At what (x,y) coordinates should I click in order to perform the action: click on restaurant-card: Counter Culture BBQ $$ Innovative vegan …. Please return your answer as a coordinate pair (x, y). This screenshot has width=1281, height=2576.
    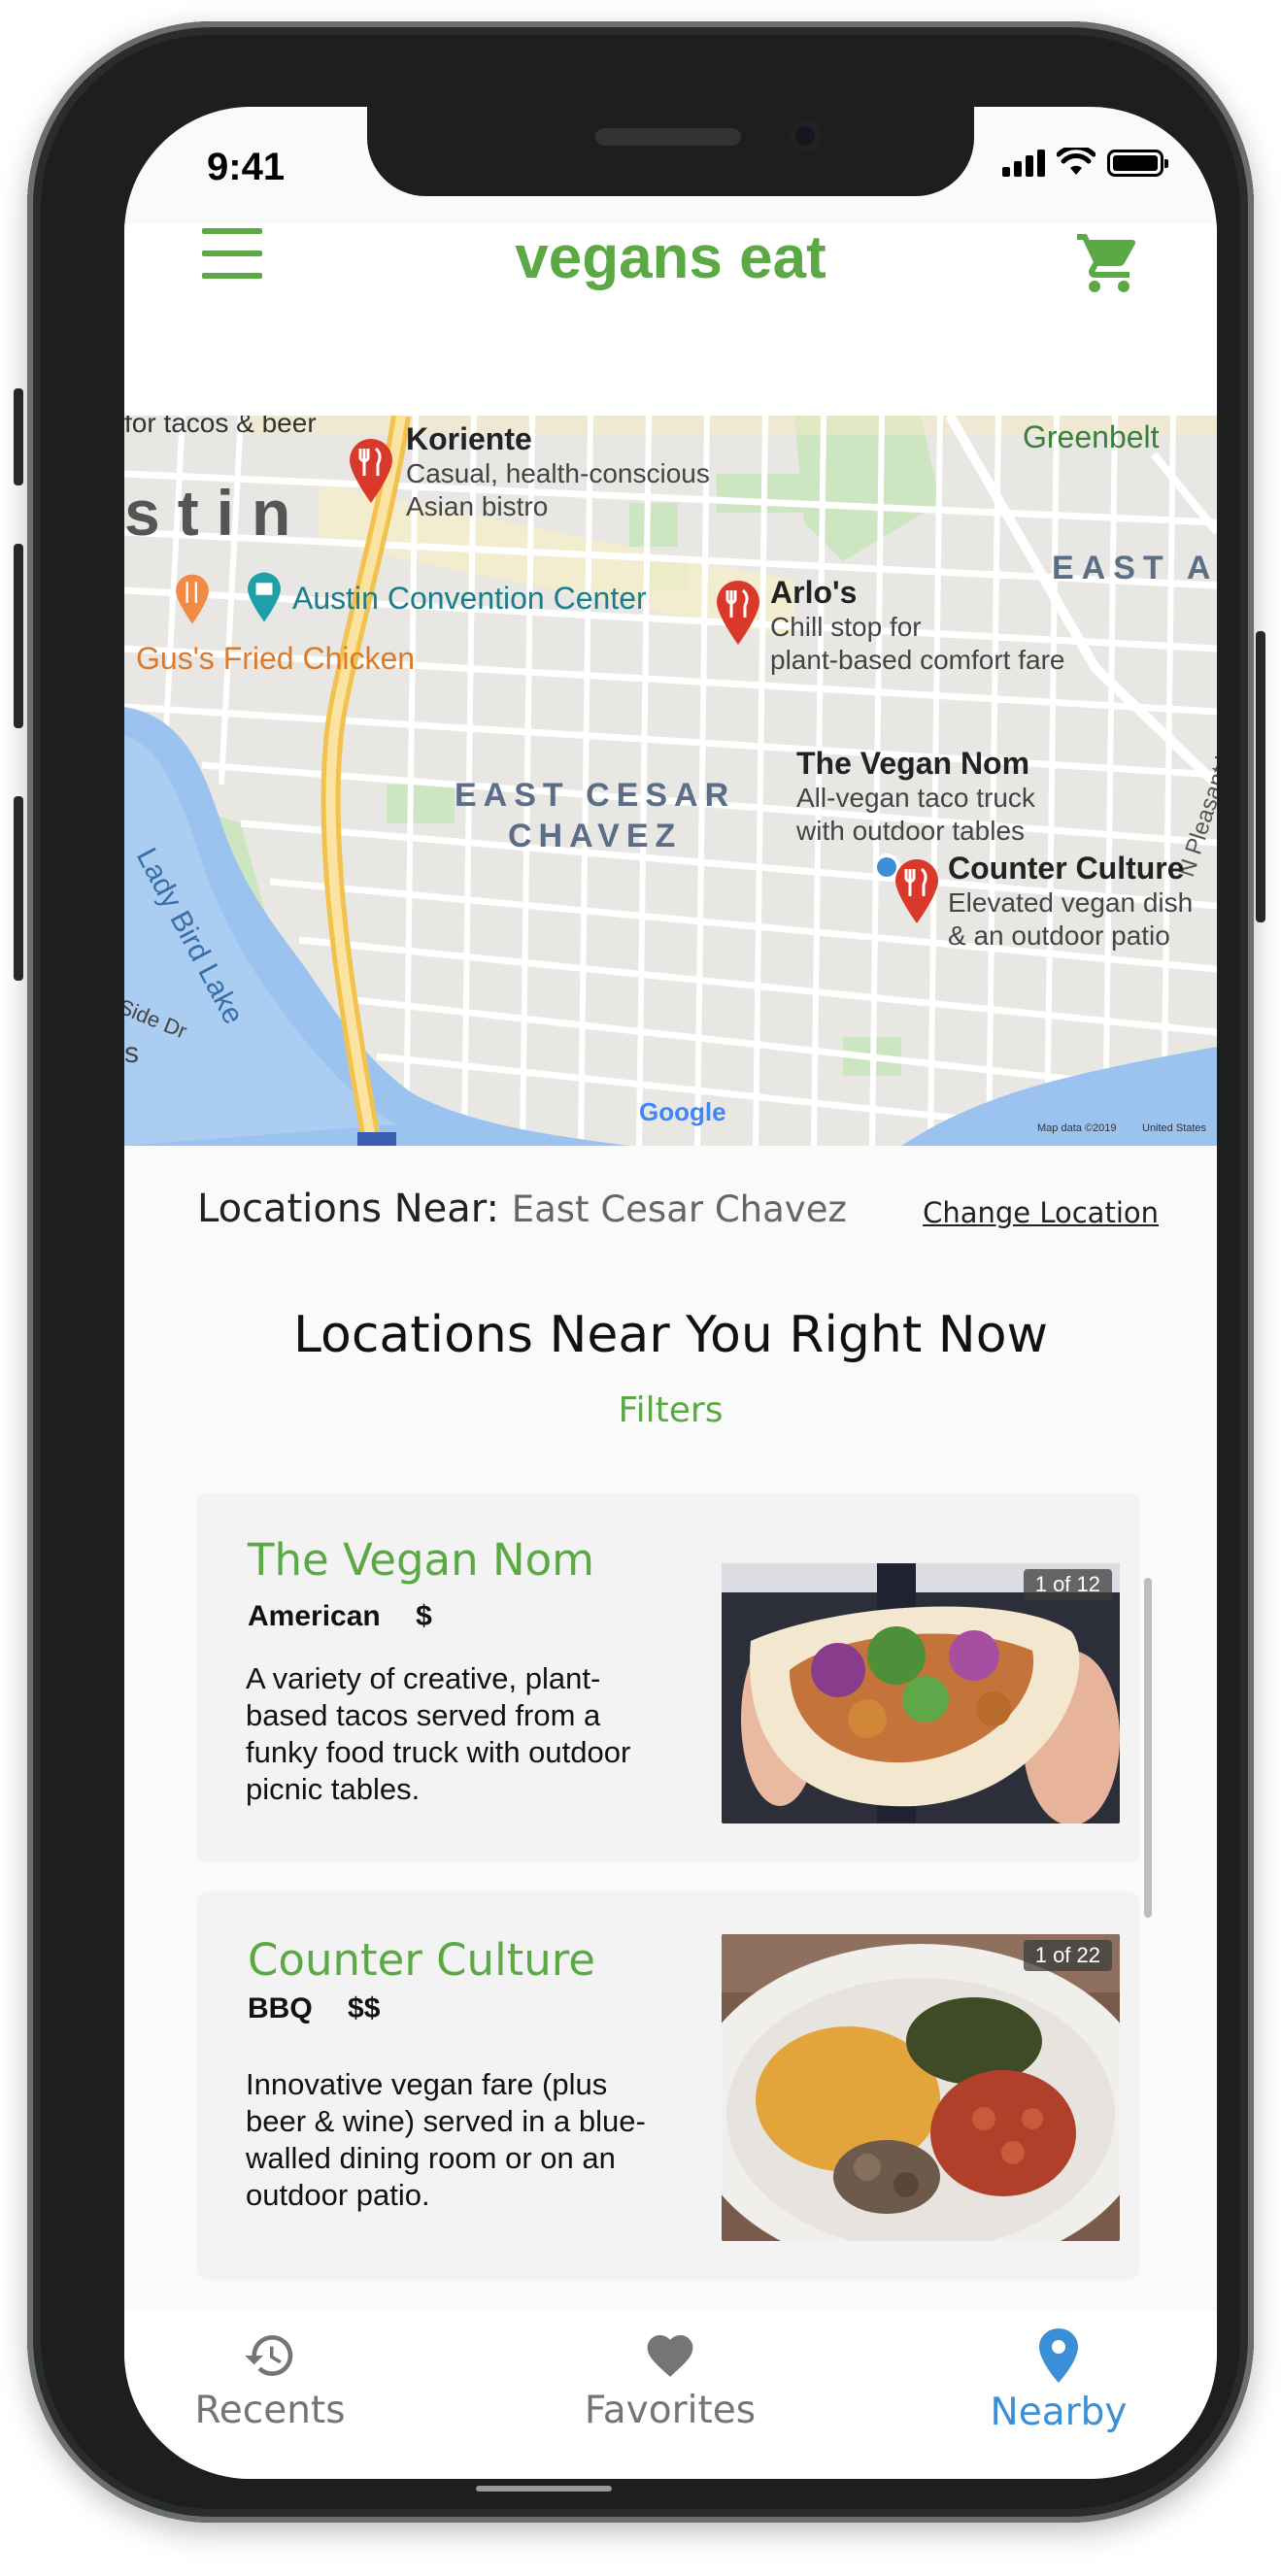
    Looking at the image, I should click on (668, 2086).